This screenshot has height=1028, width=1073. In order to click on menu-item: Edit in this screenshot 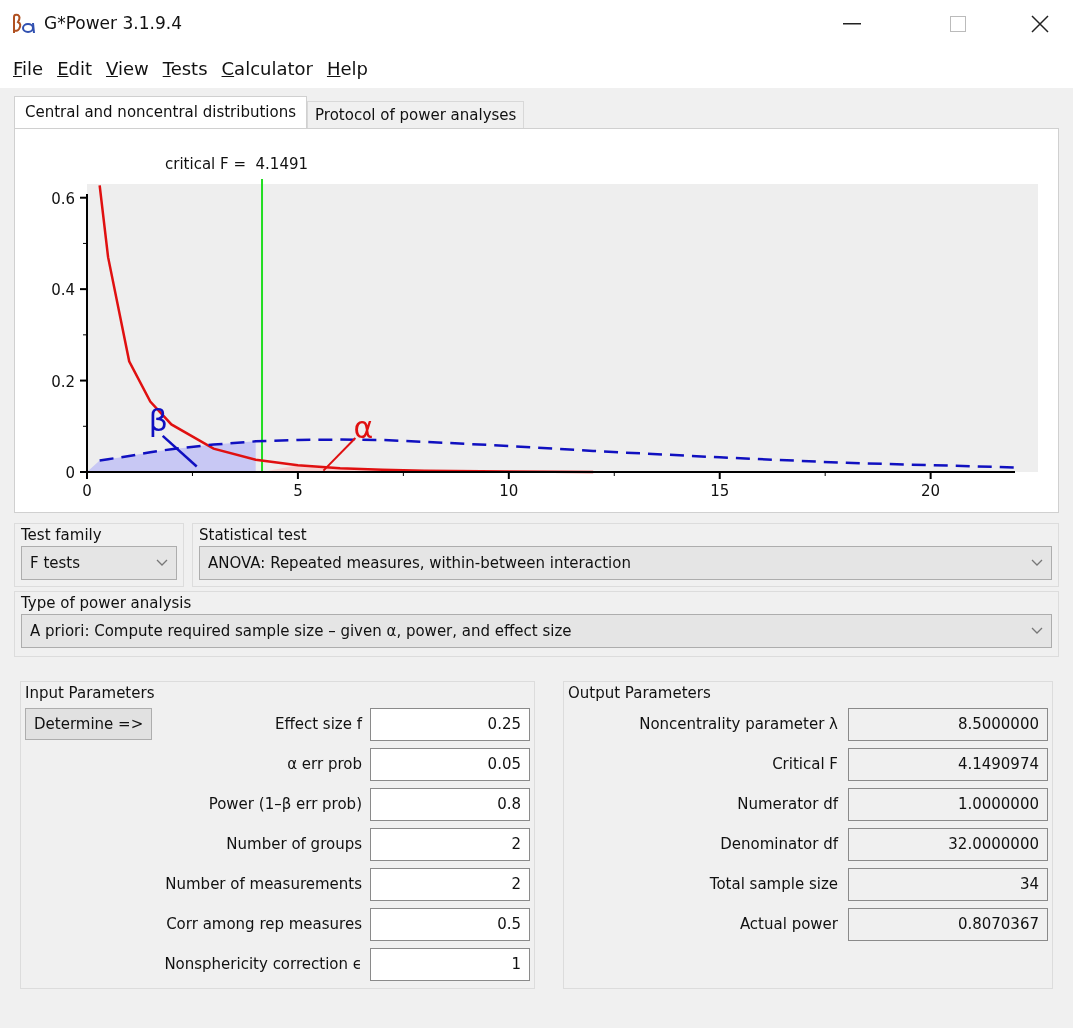, I will do `click(74, 68)`.